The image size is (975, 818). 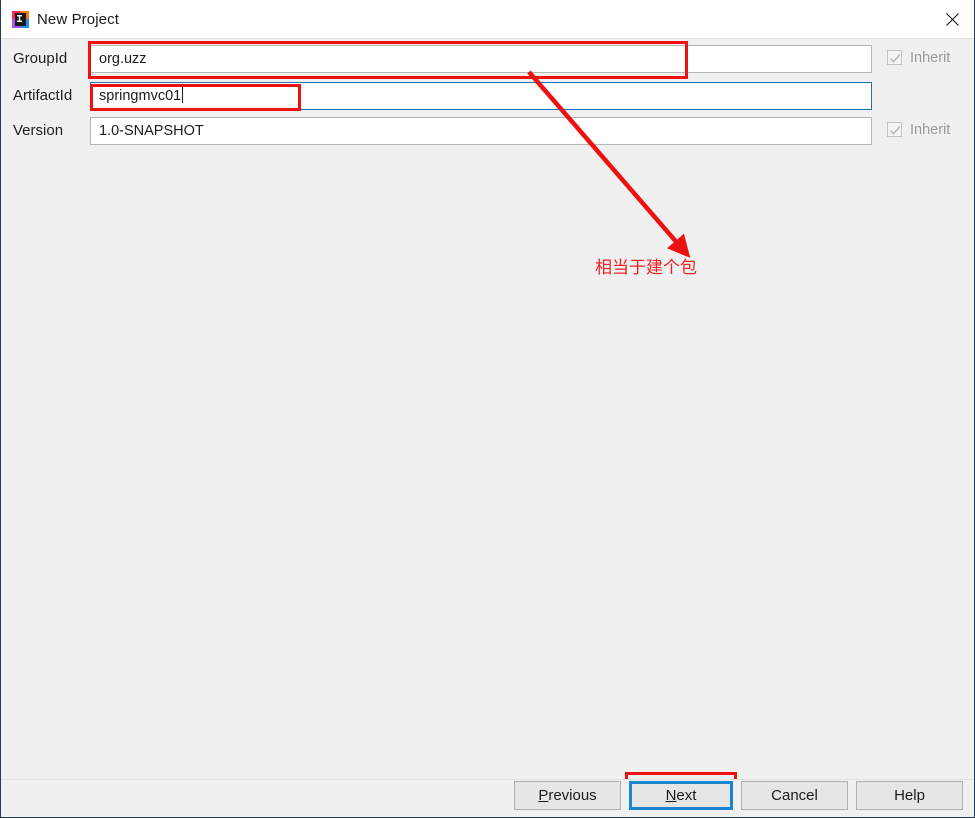 I want to click on text-caret, so click(x=183, y=94).